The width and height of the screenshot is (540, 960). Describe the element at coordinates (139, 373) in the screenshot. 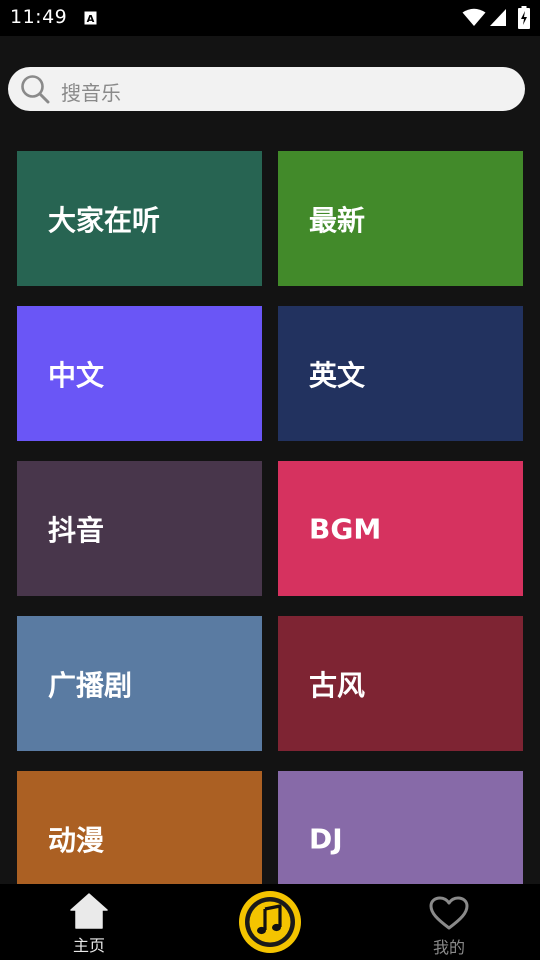

I see `category-tile-chinese: 中文` at that location.